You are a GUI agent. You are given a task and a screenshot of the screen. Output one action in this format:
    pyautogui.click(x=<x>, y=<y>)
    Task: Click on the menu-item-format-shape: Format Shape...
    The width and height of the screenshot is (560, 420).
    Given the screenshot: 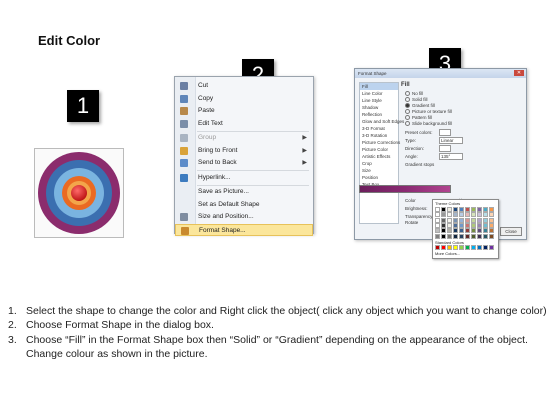 What is the action you would take?
    pyautogui.click(x=244, y=229)
    